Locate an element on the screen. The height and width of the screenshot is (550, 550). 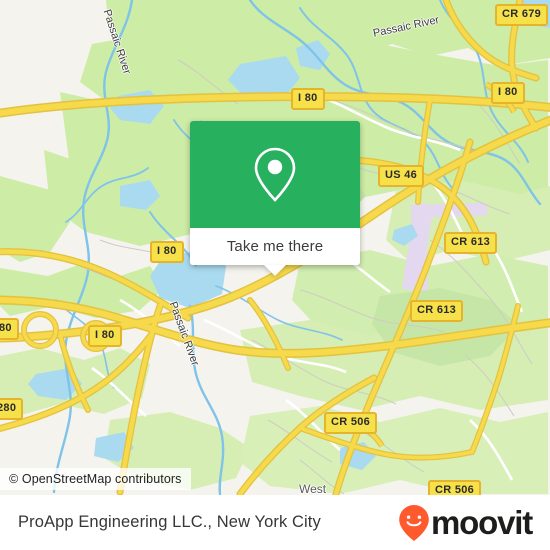
moovit-smiley-pin-icon is located at coordinates (414, 522).